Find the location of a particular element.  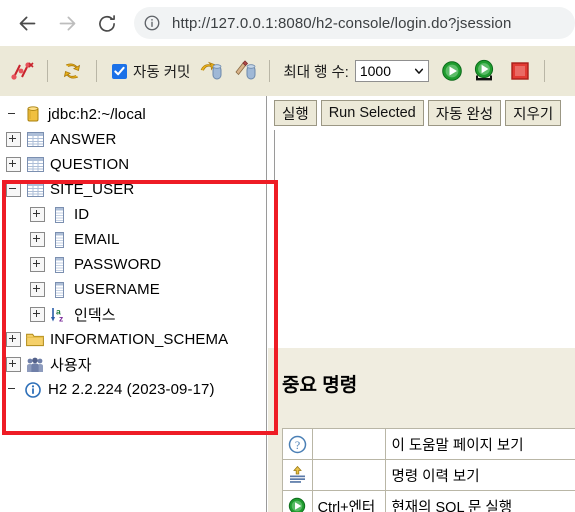

info-icon is located at coordinates (33, 389).